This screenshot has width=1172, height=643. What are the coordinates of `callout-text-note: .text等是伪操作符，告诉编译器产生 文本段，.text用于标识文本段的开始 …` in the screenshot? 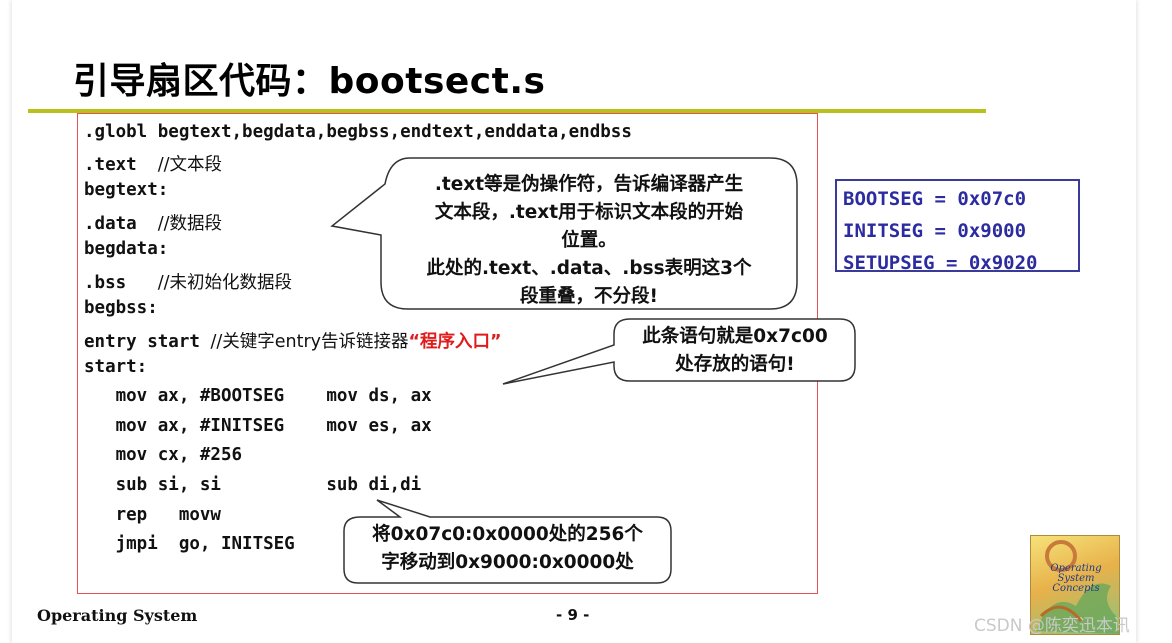 It's located at (589, 240).